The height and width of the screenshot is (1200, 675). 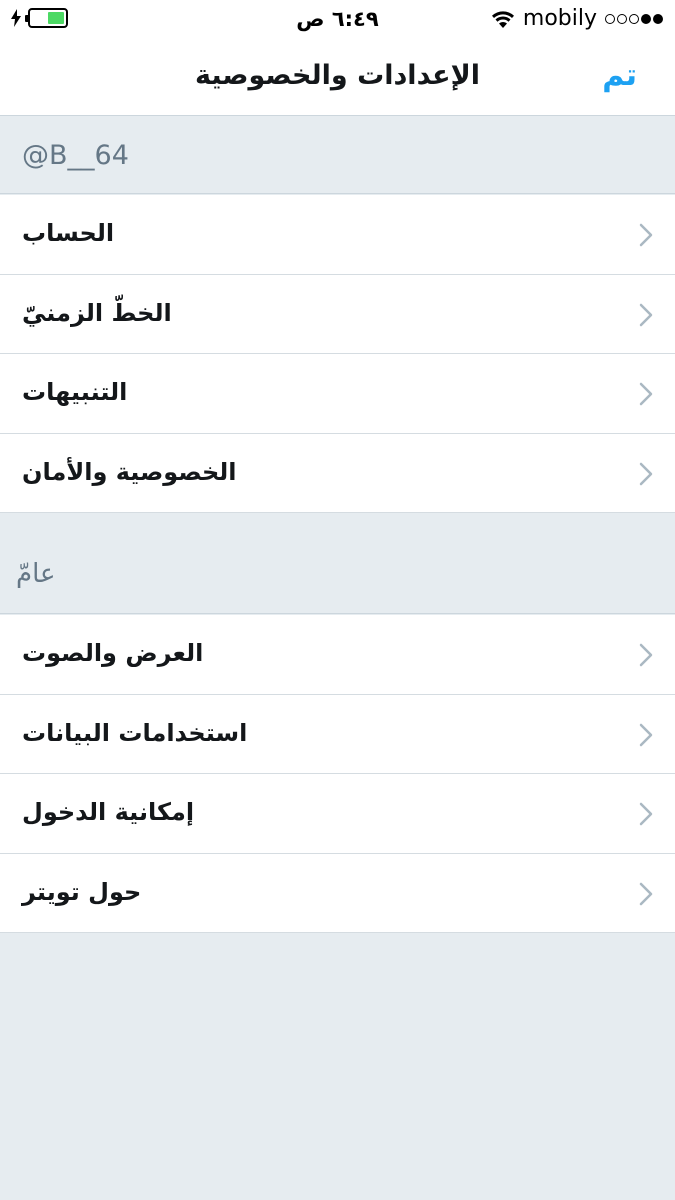 What do you see at coordinates (337, 734) in the screenshot?
I see `settings-item-data-usage: استخدامات البيانات` at bounding box center [337, 734].